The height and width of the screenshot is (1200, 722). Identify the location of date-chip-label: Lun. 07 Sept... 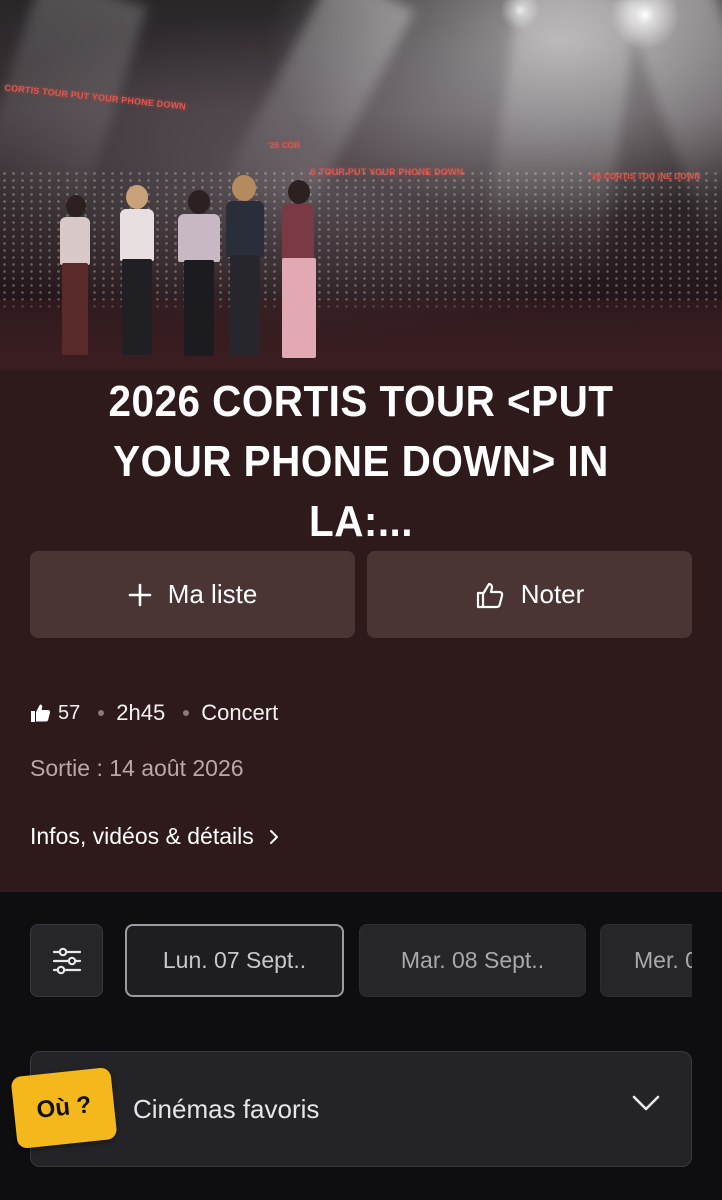
(234, 960).